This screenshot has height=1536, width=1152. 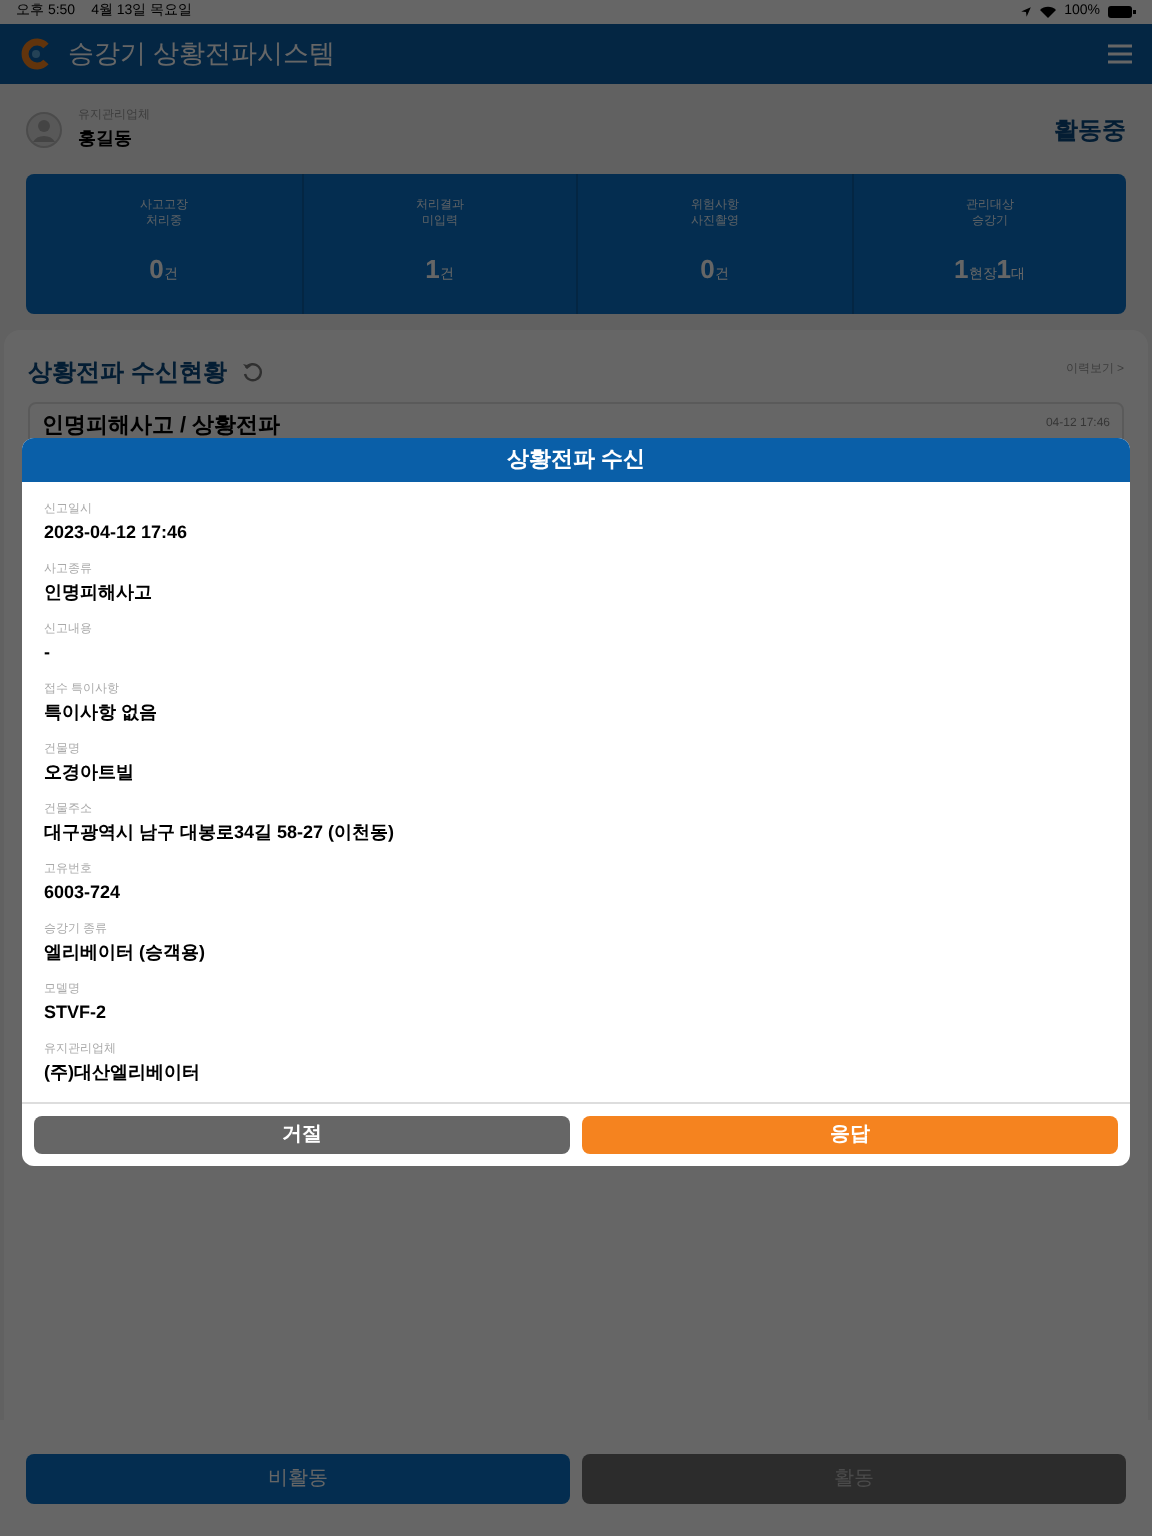 What do you see at coordinates (48, 653) in the screenshot?
I see `field-value: -` at bounding box center [48, 653].